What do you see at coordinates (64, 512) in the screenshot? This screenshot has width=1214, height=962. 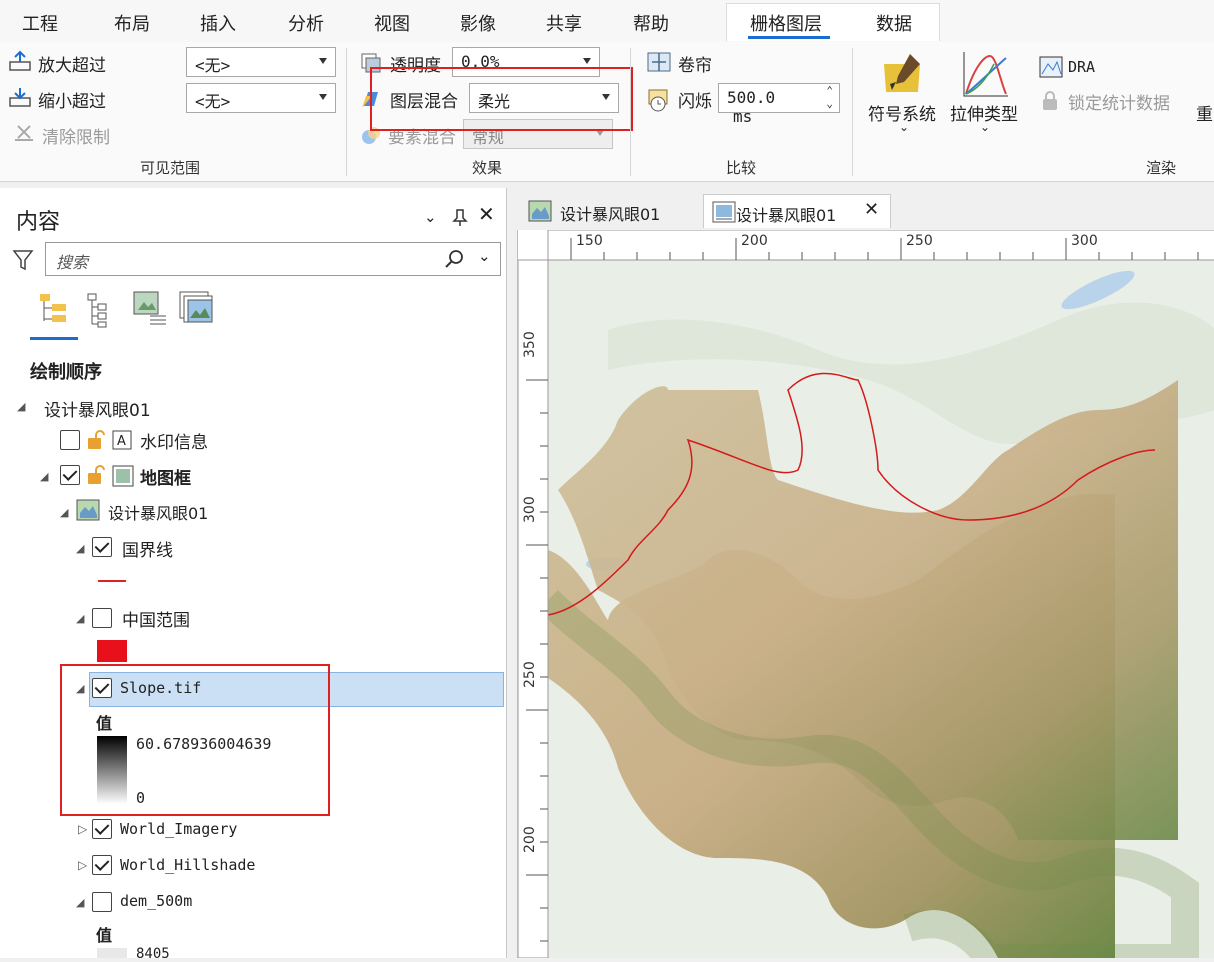 I see `expand-mapframe-toggle: ◢` at bounding box center [64, 512].